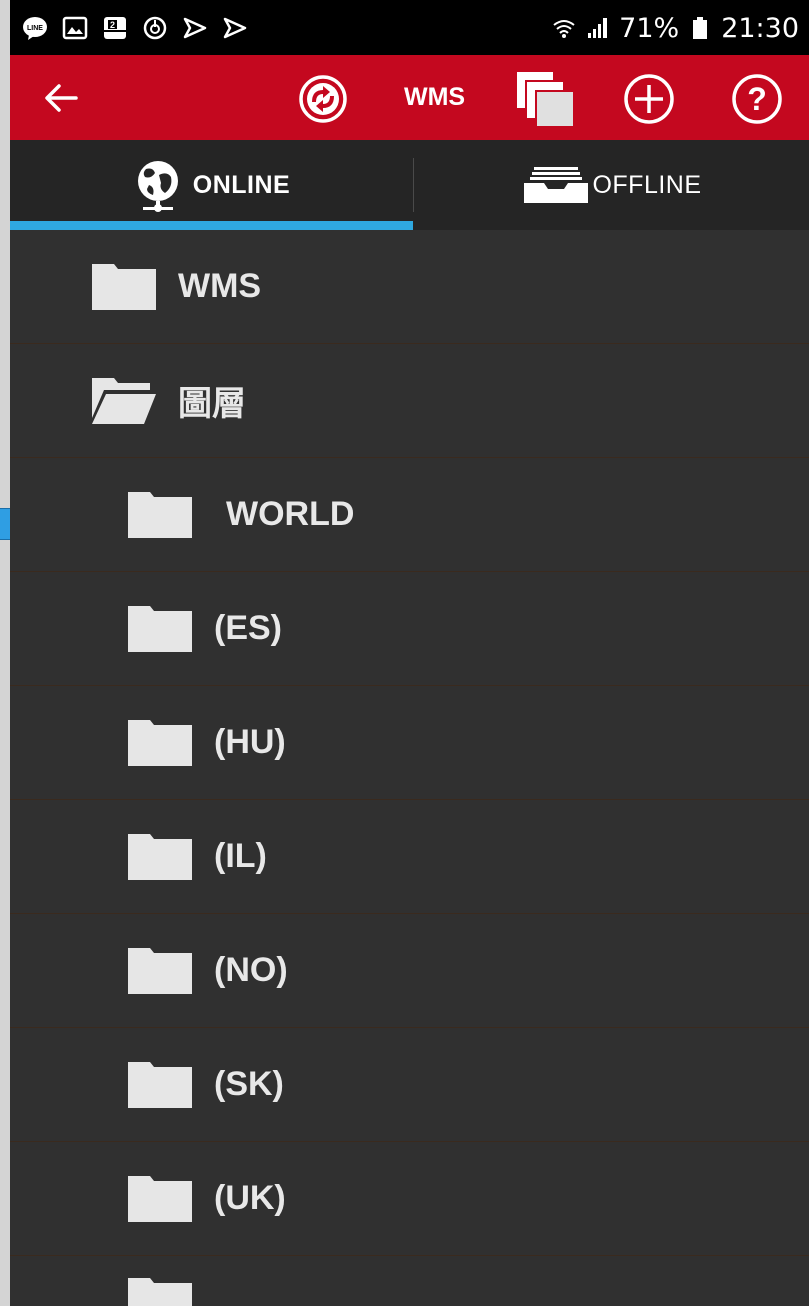 The height and width of the screenshot is (1306, 809). I want to click on tab-online-label: ONLINE, so click(241, 184).